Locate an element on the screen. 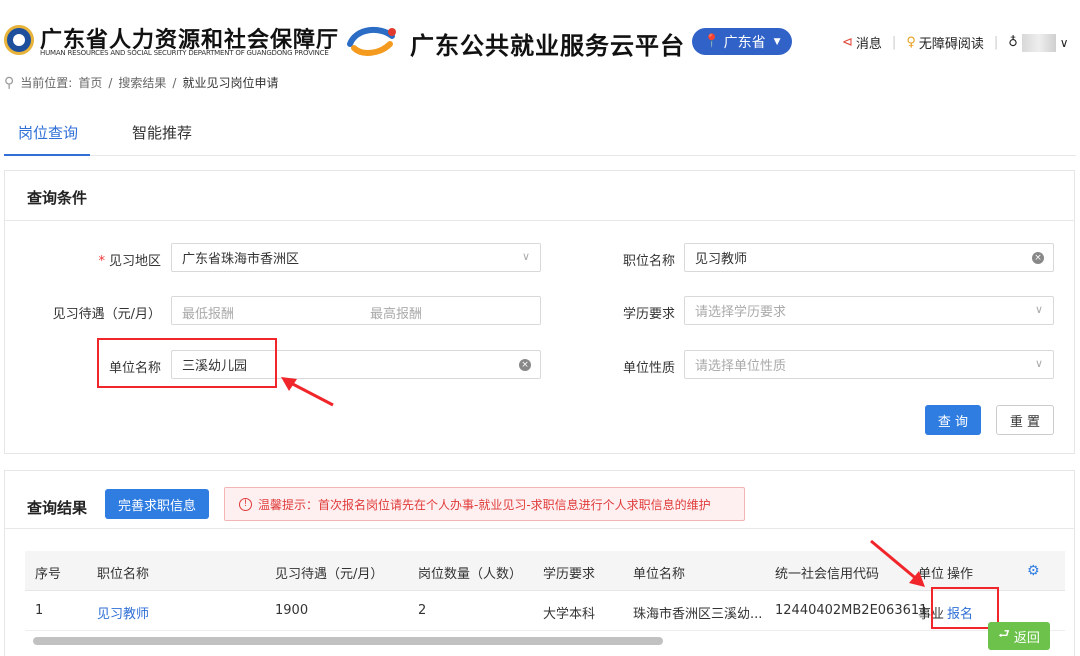 This screenshot has width=1080, height=656. messages-link: 消息 is located at coordinates (869, 42).